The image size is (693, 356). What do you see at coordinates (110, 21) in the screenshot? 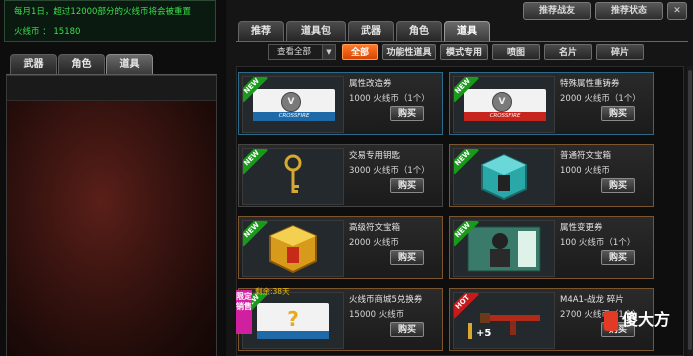
I see `notice-box: 每月1日，超过12000部分的火线币将会被重置 火线币 ： 15180` at bounding box center [110, 21].